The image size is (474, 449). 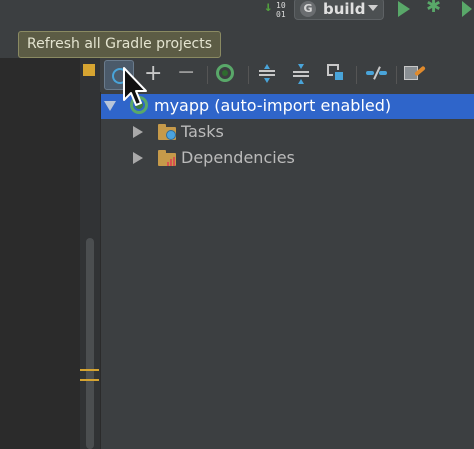 What do you see at coordinates (186, 73) in the screenshot?
I see `remove-project-button: −` at bounding box center [186, 73].